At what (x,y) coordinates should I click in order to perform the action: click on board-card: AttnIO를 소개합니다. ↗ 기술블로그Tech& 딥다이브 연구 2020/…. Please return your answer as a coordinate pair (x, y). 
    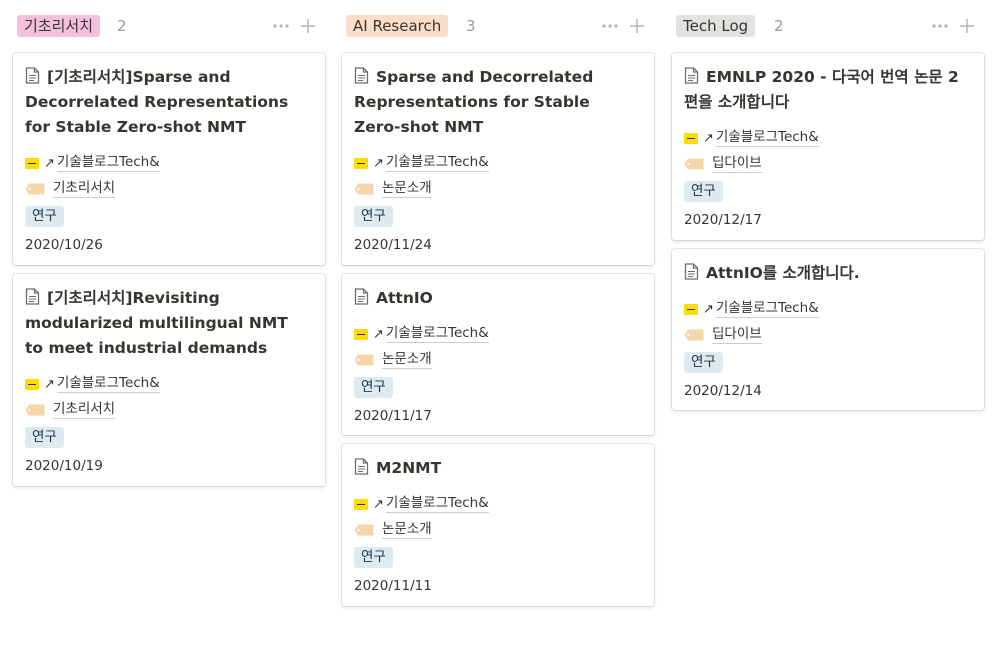
    Looking at the image, I should click on (828, 329).